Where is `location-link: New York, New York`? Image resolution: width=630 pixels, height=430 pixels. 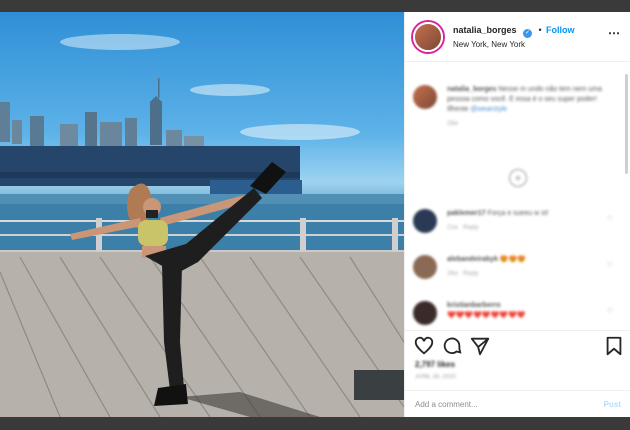 location-link: New York, New York is located at coordinates (514, 44).